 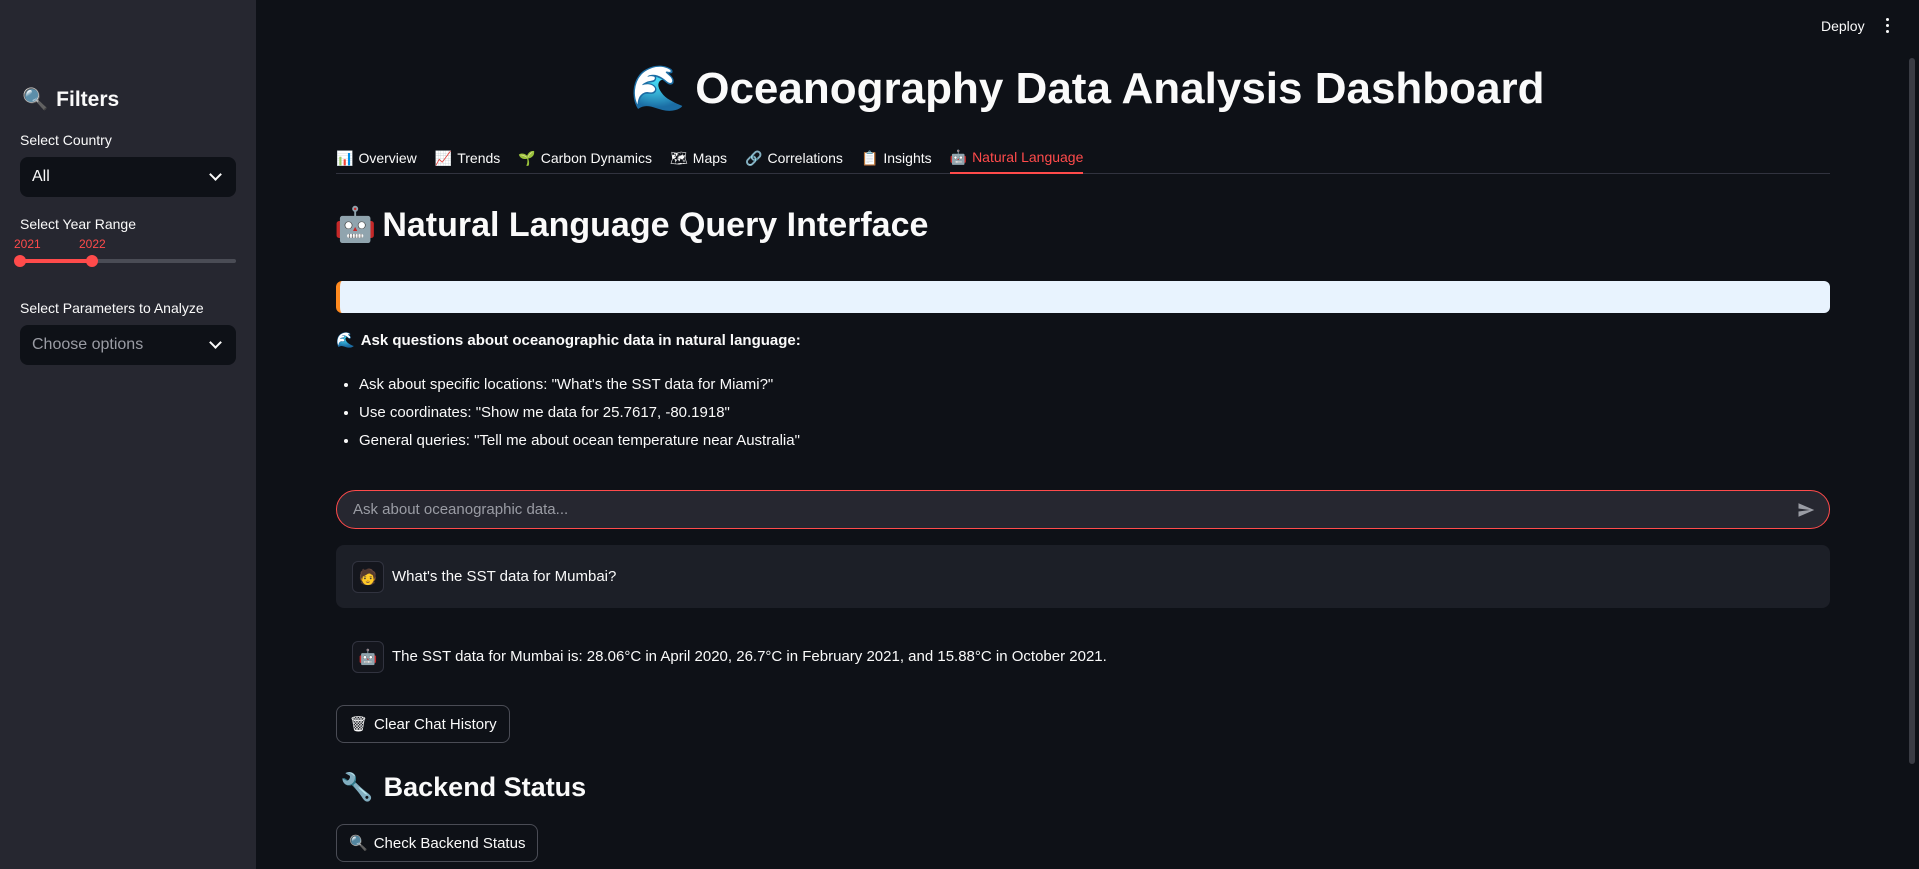 I want to click on wrench-icon: 🔧, so click(x=357, y=787).